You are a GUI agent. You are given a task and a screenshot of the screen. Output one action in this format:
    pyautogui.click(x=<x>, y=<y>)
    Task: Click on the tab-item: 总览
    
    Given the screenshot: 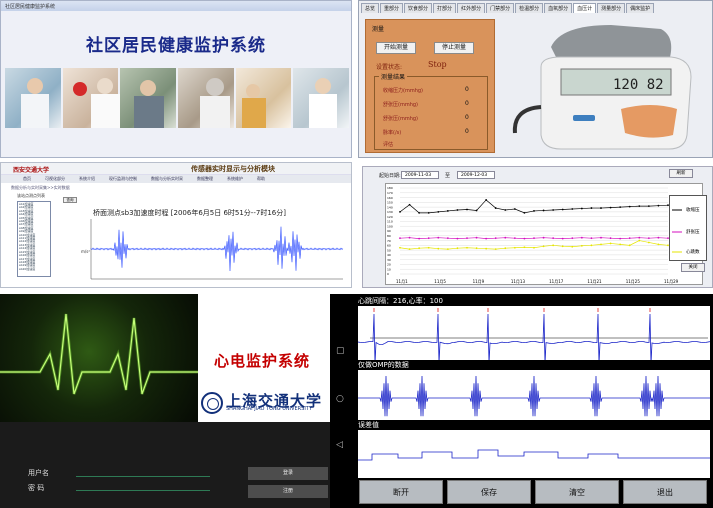 What is the action you would take?
    pyautogui.click(x=370, y=8)
    